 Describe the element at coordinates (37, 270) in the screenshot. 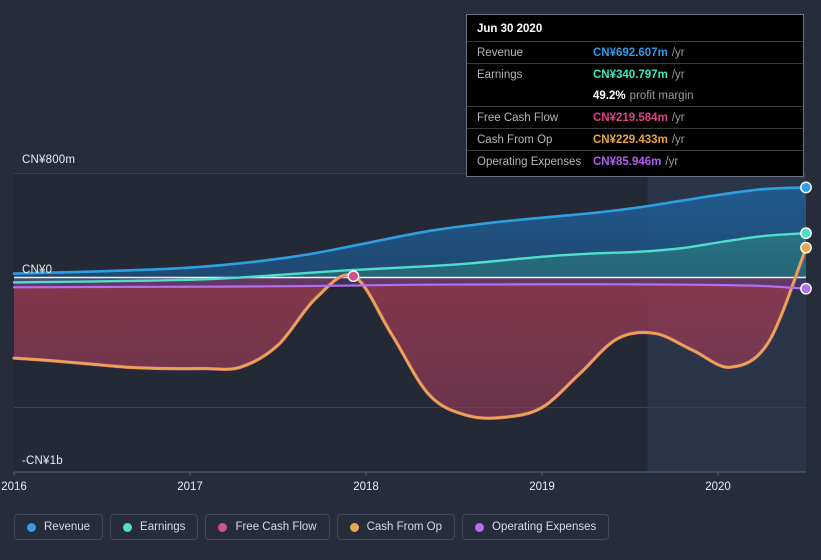

I see `y-axis-label-zero: CN¥0` at that location.